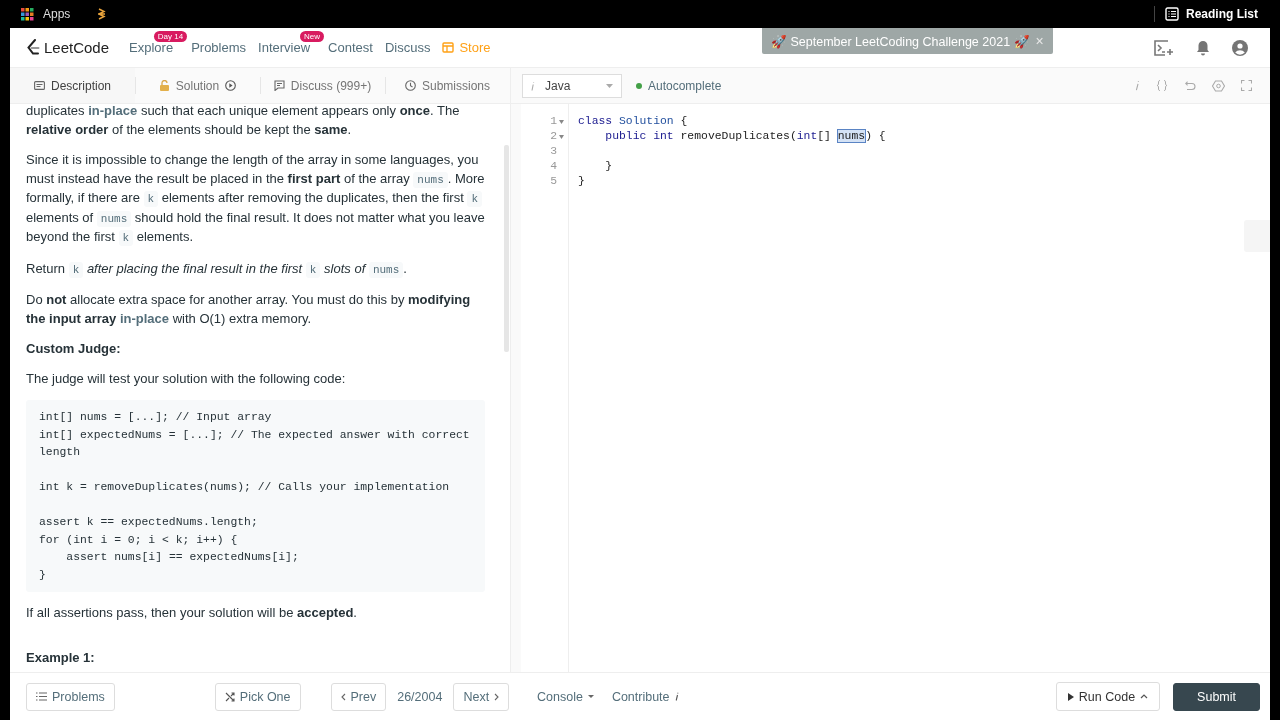 Image resolution: width=1280 pixels, height=720 pixels. I want to click on next-button: Next, so click(481, 696).